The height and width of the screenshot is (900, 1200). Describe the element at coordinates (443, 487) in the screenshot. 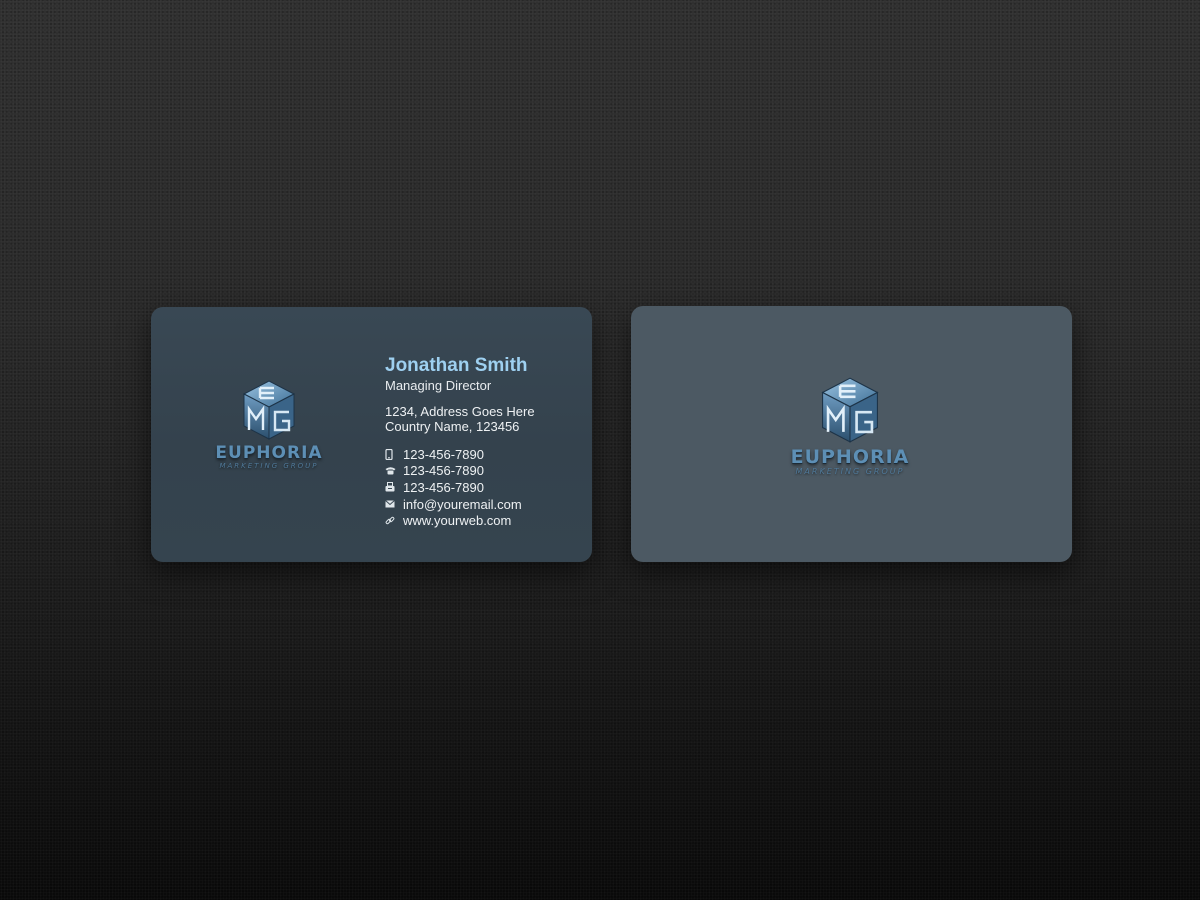

I see `contact-fax-text: 123-456-7890` at that location.